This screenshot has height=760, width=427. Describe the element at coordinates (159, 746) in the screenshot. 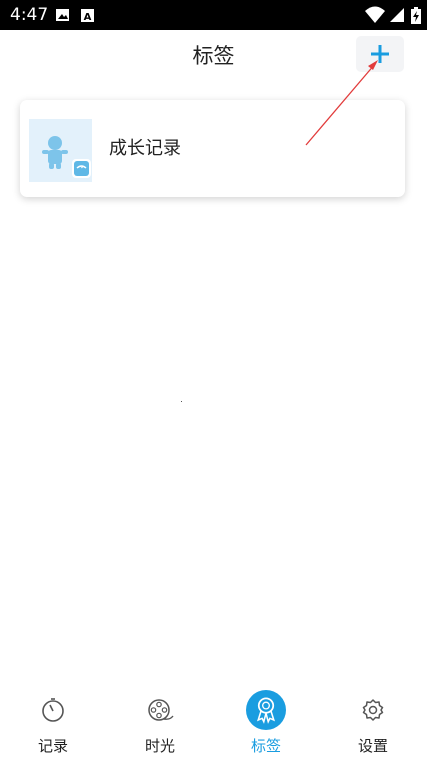

I see `nav-label-time: 时光` at that location.